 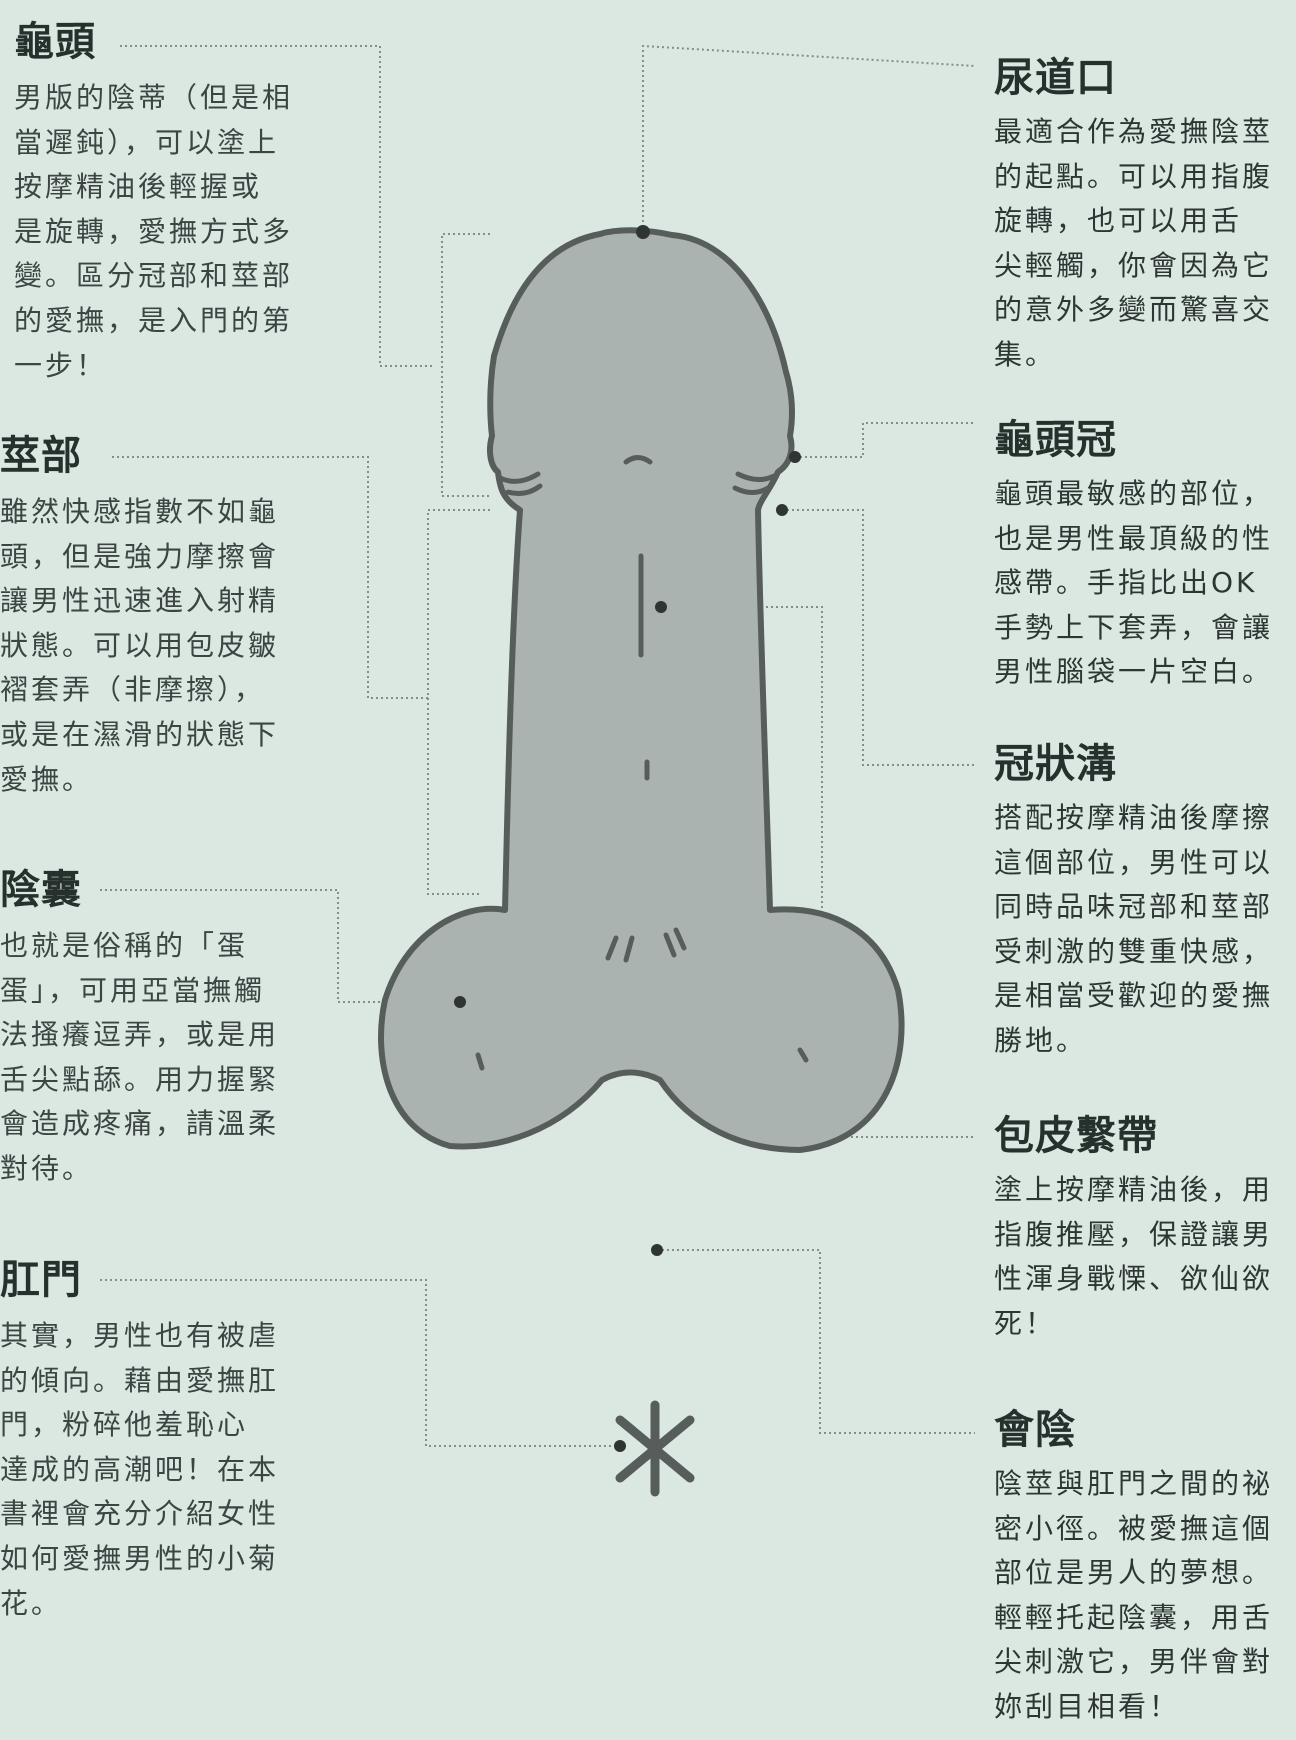 I want to click on leader-urethra, so click(x=809, y=138).